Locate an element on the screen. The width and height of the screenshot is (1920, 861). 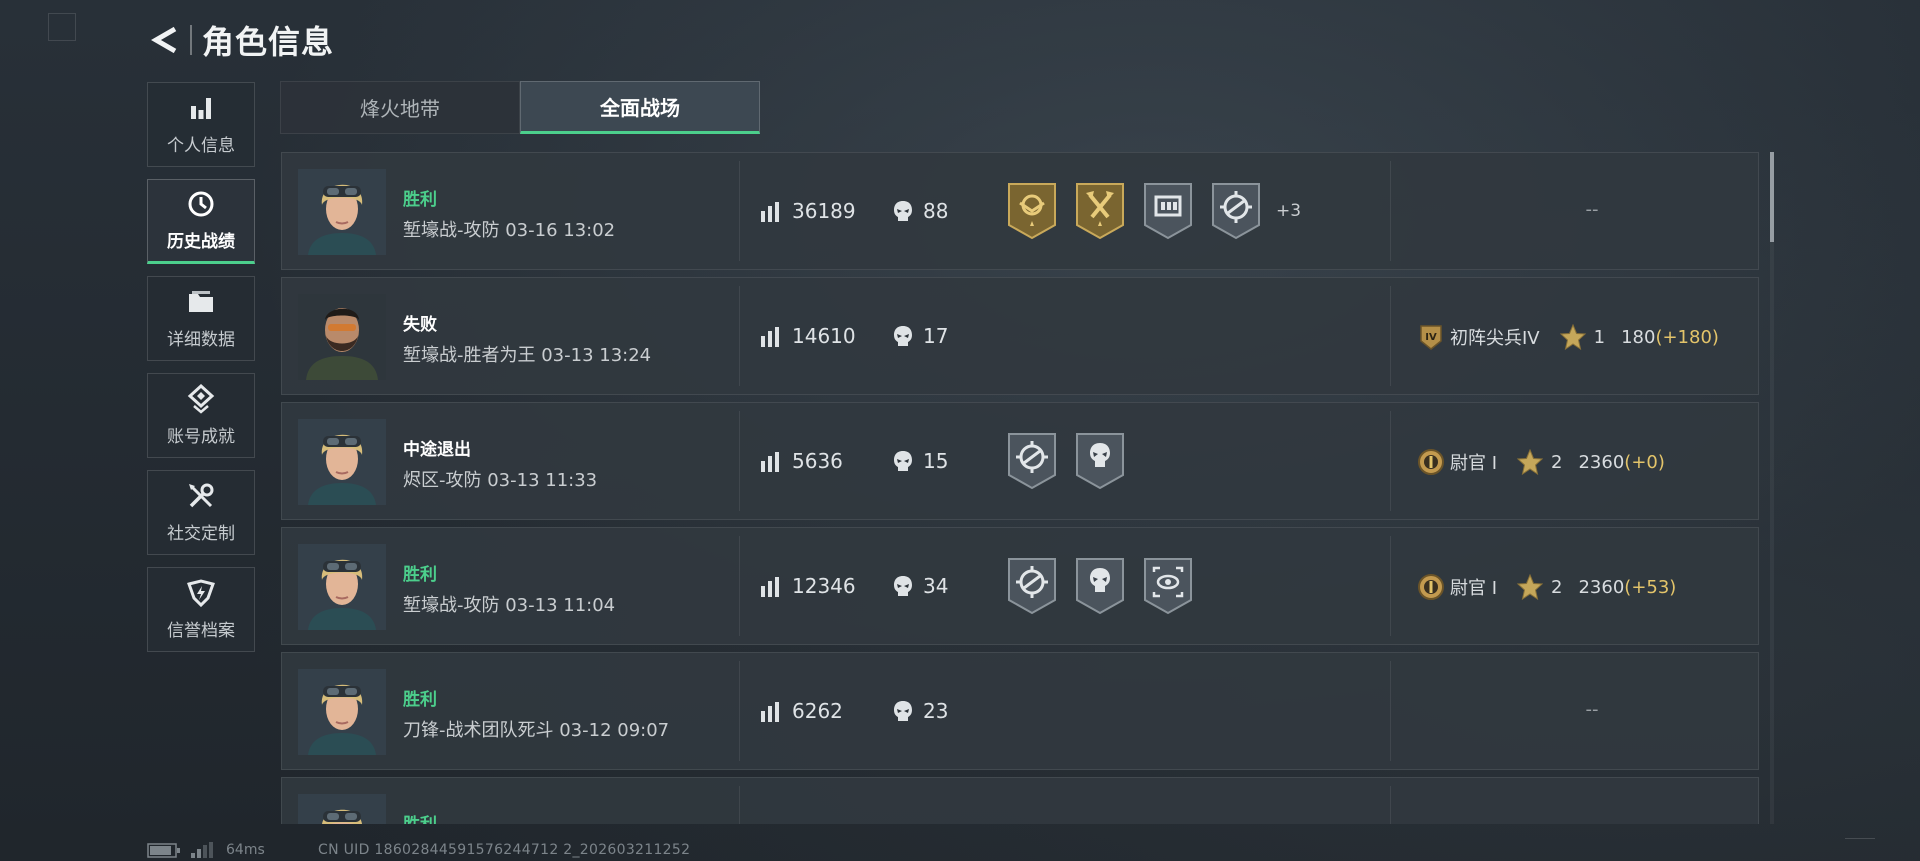
match-mode-time: 烬区-攻防 03-13 11:33 is located at coordinates (500, 480).